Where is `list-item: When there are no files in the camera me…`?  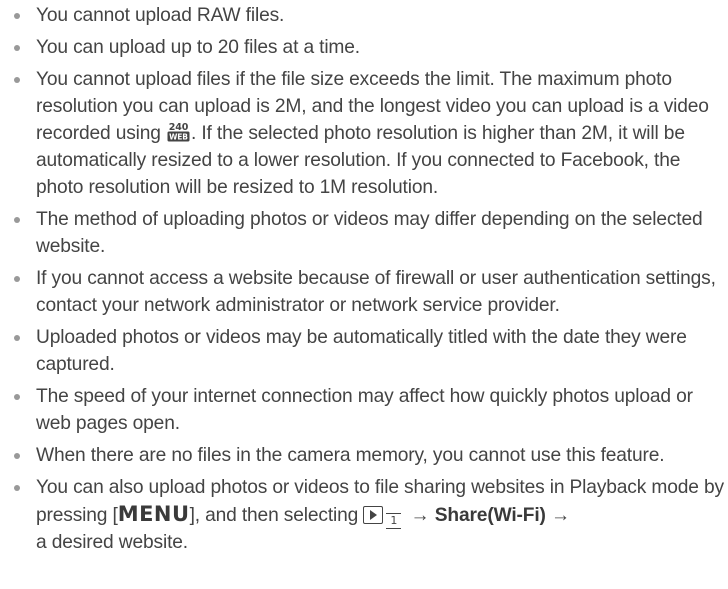
list-item: When there are no files in the camera me… is located at coordinates (370, 455).